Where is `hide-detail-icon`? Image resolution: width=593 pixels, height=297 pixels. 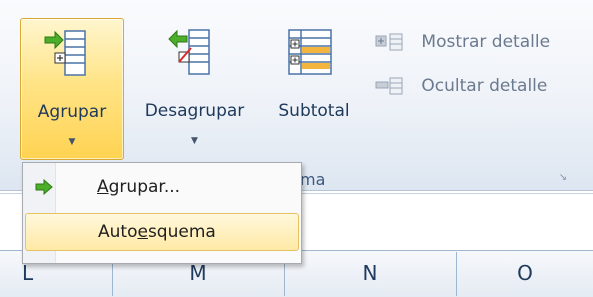 hide-detail-icon is located at coordinates (389, 86).